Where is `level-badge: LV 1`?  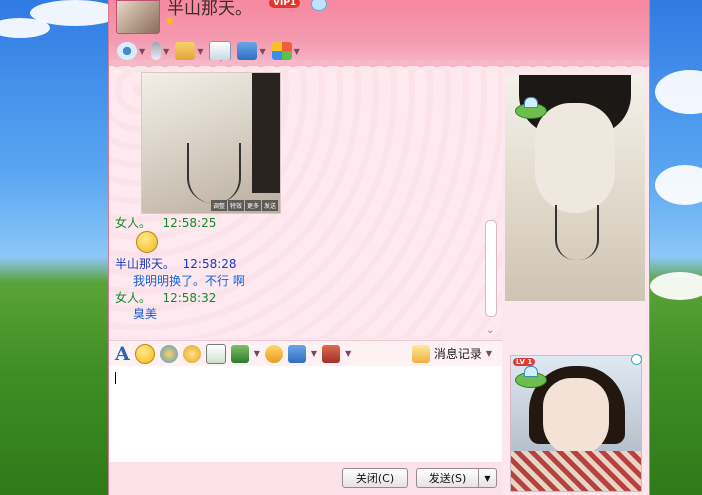 level-badge: LV 1 is located at coordinates (524, 362).